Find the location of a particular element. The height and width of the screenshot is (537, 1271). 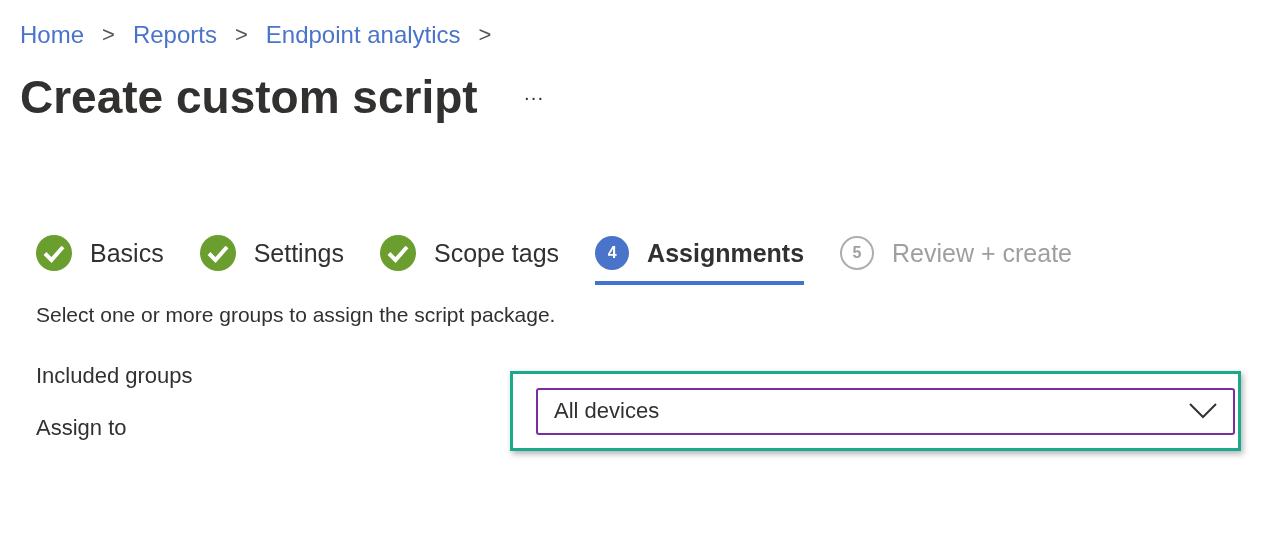

page-title: Create custom script is located at coordinates (249, 97).